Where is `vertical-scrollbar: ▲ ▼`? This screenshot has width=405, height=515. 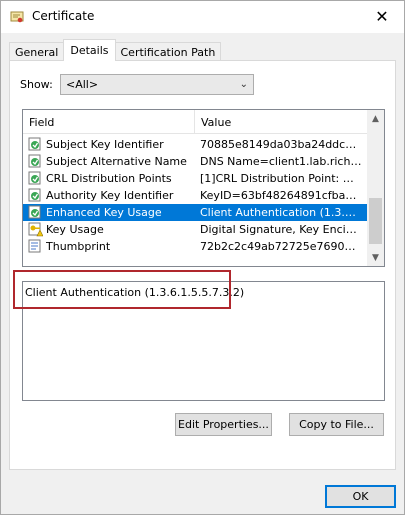
vertical-scrollbar: ▲ ▼ is located at coordinates (375, 188).